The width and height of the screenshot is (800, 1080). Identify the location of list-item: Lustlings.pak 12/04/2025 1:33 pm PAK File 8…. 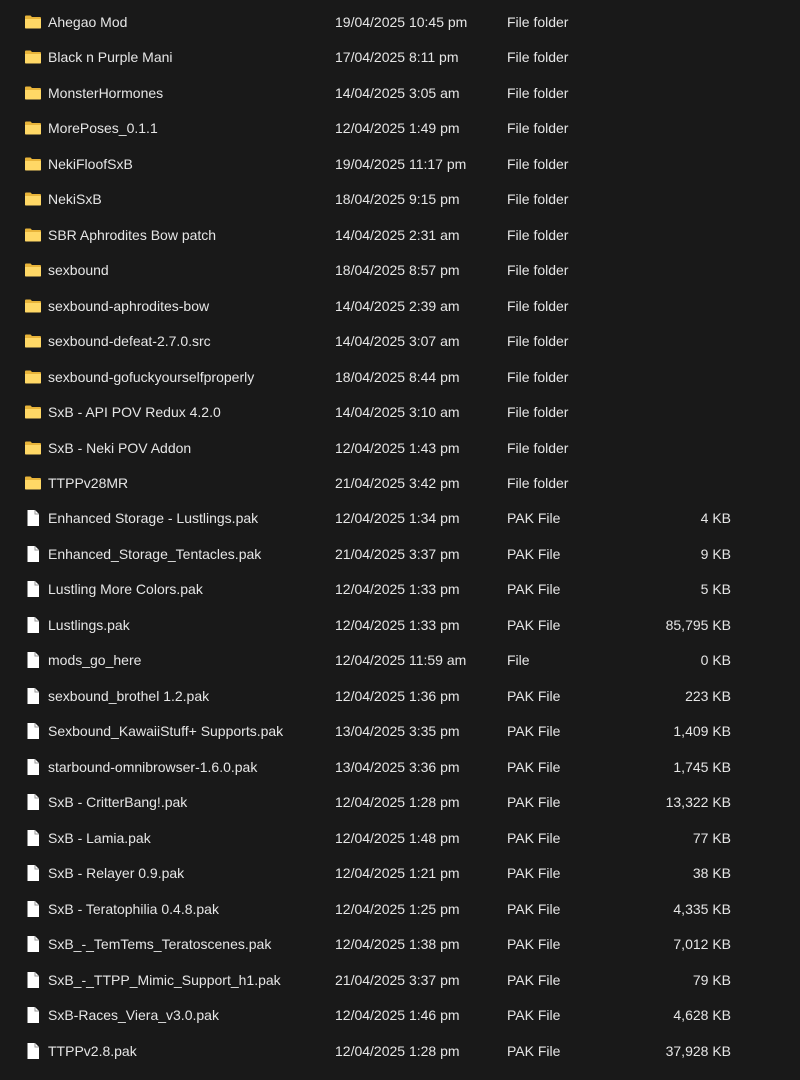
(400, 625).